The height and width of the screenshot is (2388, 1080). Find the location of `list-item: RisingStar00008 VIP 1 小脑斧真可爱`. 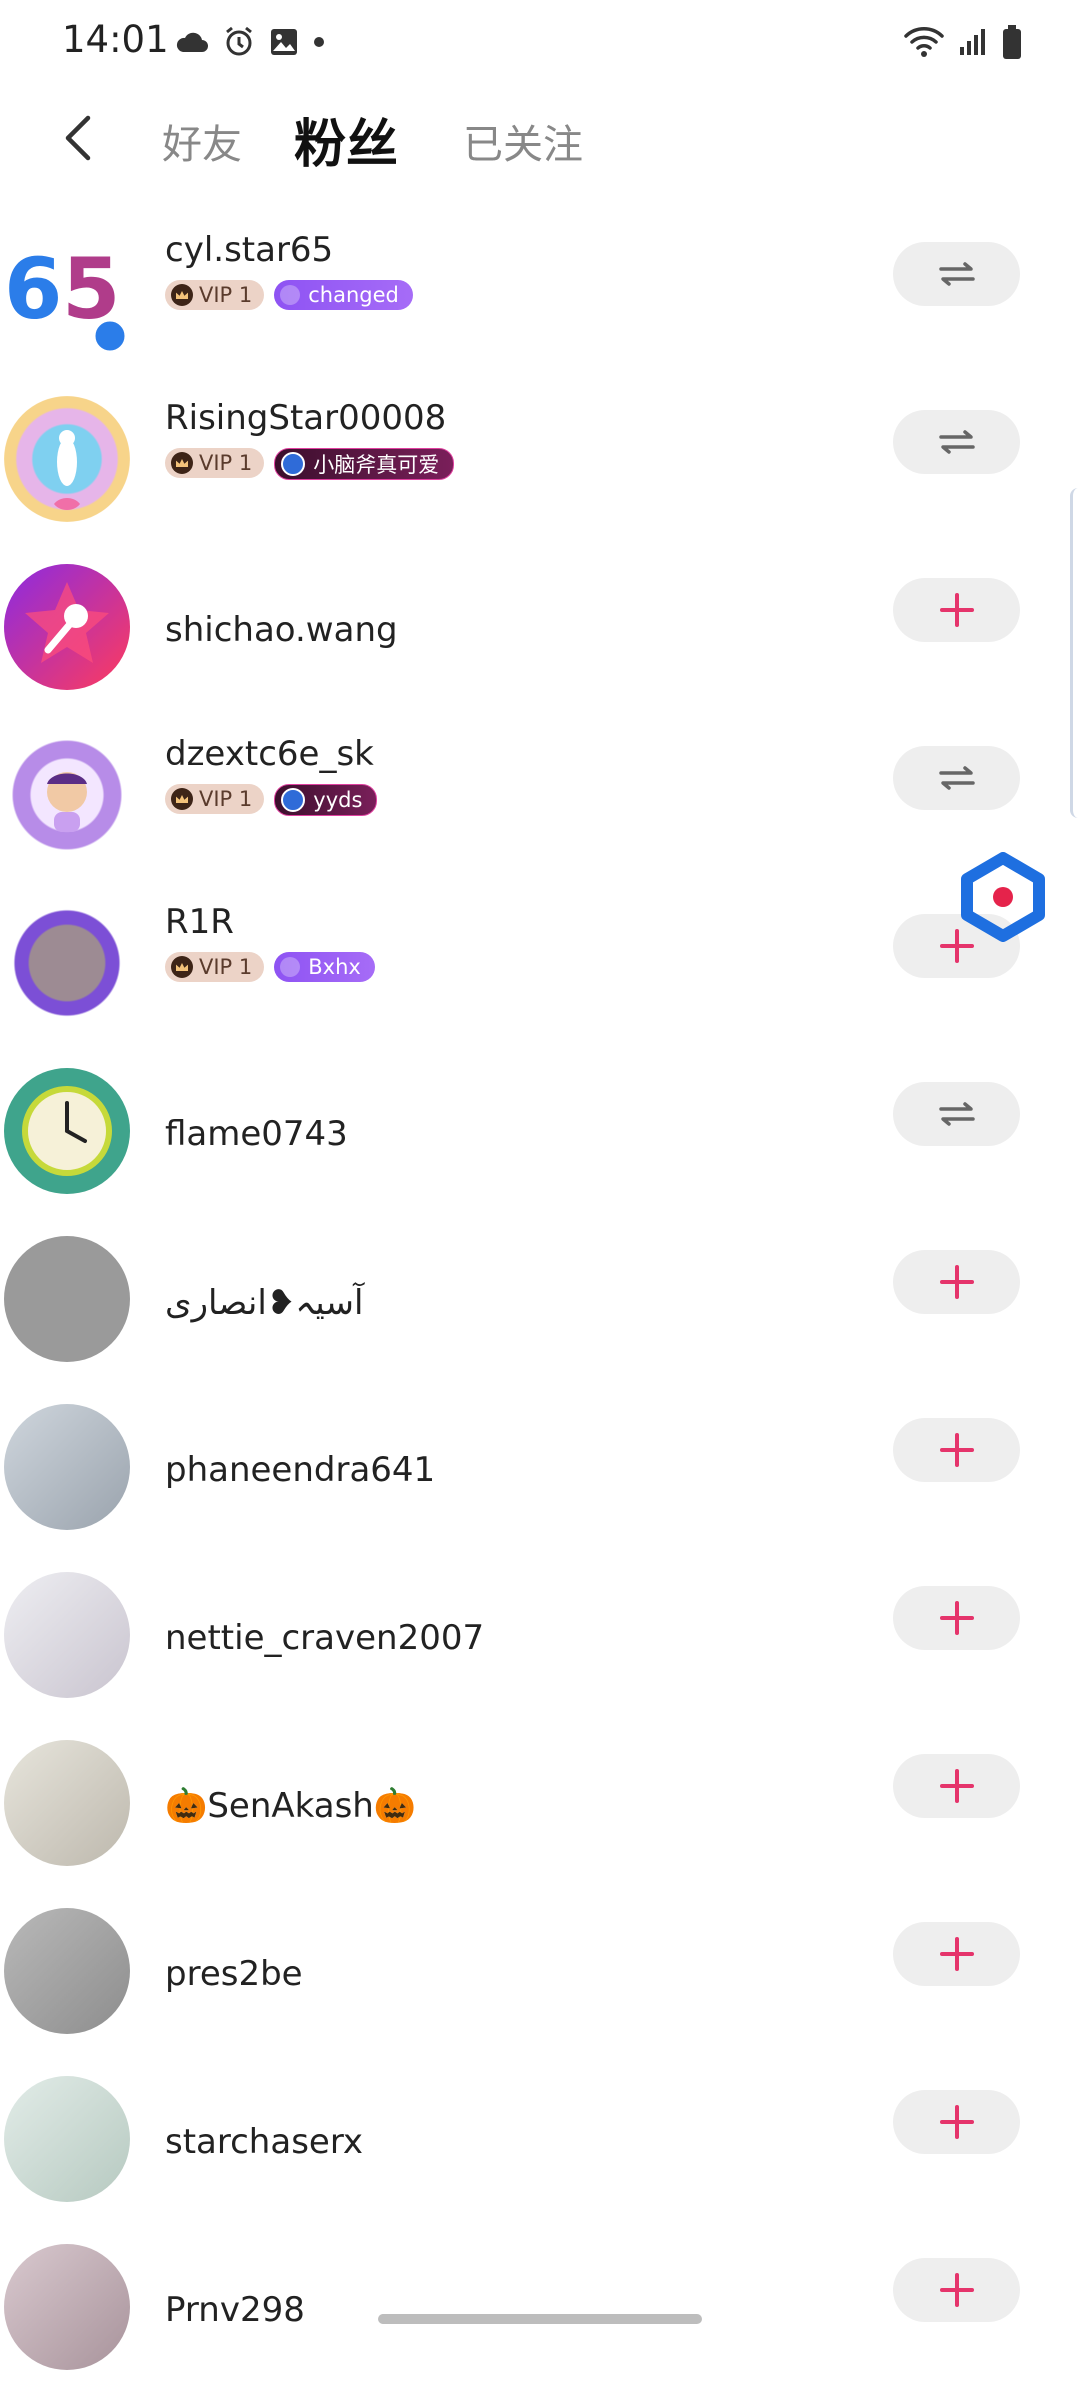

list-item: RisingStar00008 VIP 1 小脑斧真可爱 is located at coordinates (540, 456).